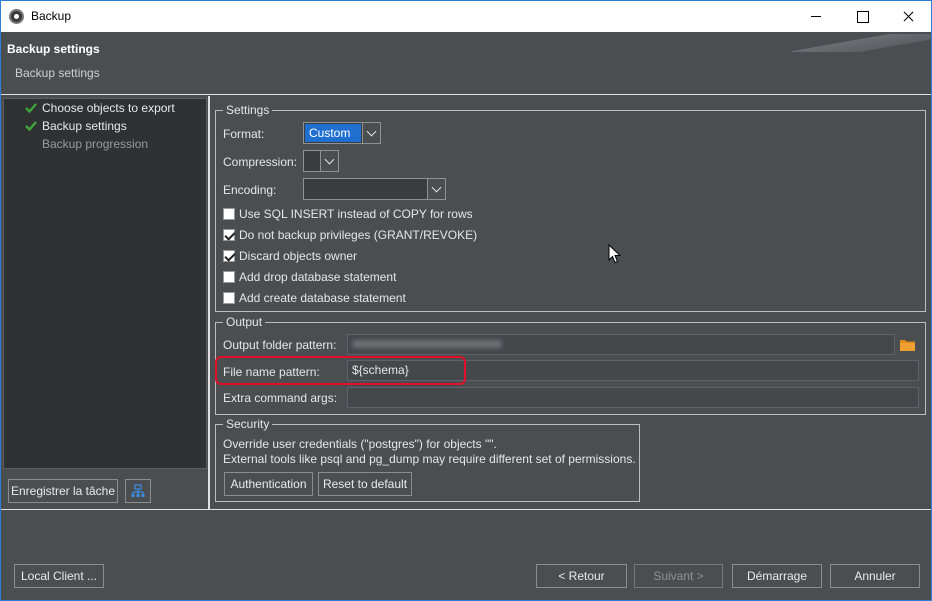  Describe the element at coordinates (95, 144) in the screenshot. I see `nav-item-label: Backup progression` at that location.